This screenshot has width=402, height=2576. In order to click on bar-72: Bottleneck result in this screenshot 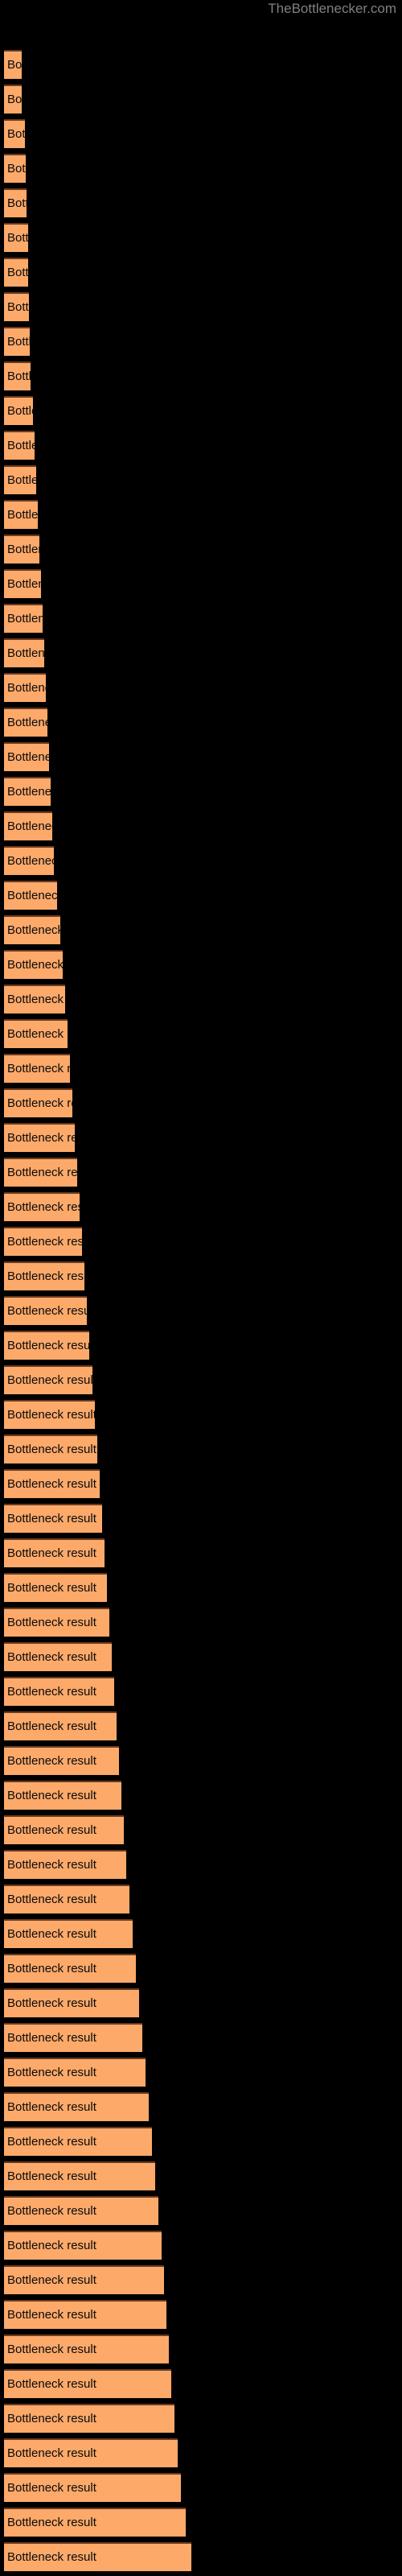, I will do `click(95, 2522)`.